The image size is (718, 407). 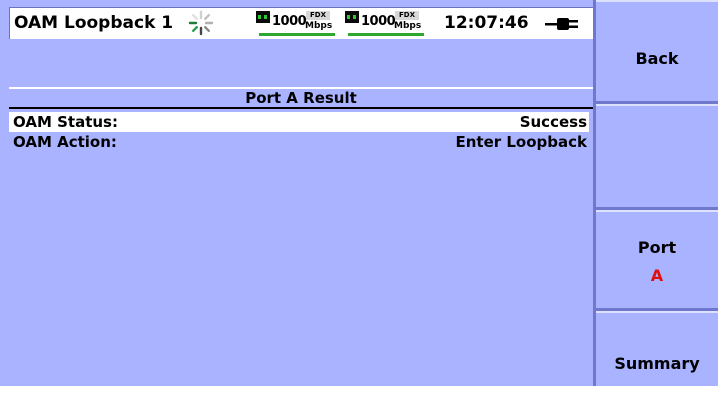 What do you see at coordinates (299, 122) in the screenshot?
I see `result-row-oam-status: OAM Status: Success` at bounding box center [299, 122].